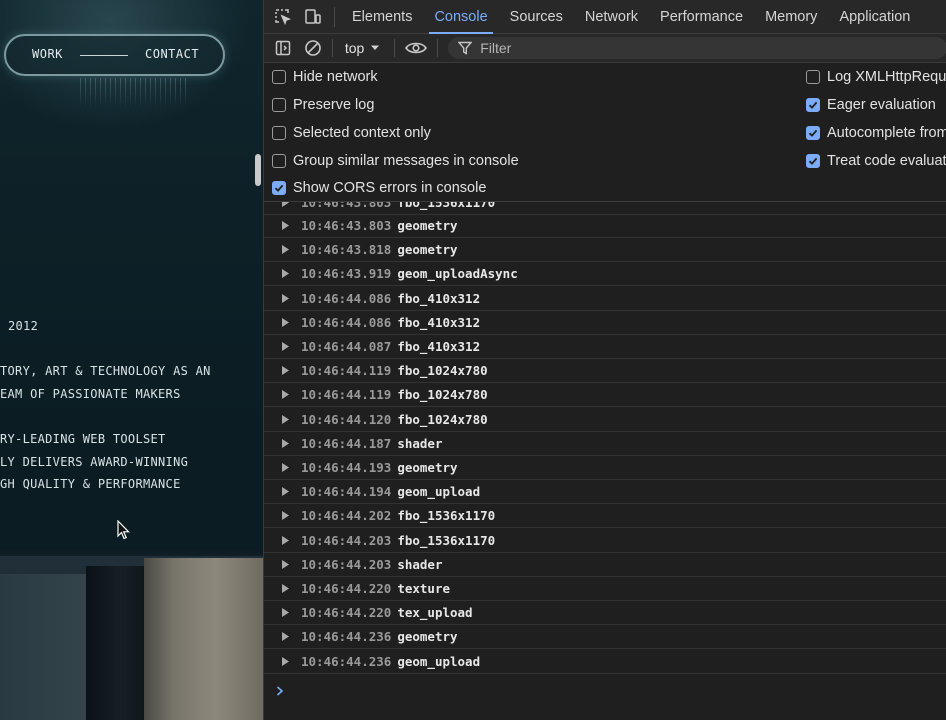 This screenshot has width=946, height=720. What do you see at coordinates (701, 17) in the screenshot?
I see `tab-performance: Performance` at bounding box center [701, 17].